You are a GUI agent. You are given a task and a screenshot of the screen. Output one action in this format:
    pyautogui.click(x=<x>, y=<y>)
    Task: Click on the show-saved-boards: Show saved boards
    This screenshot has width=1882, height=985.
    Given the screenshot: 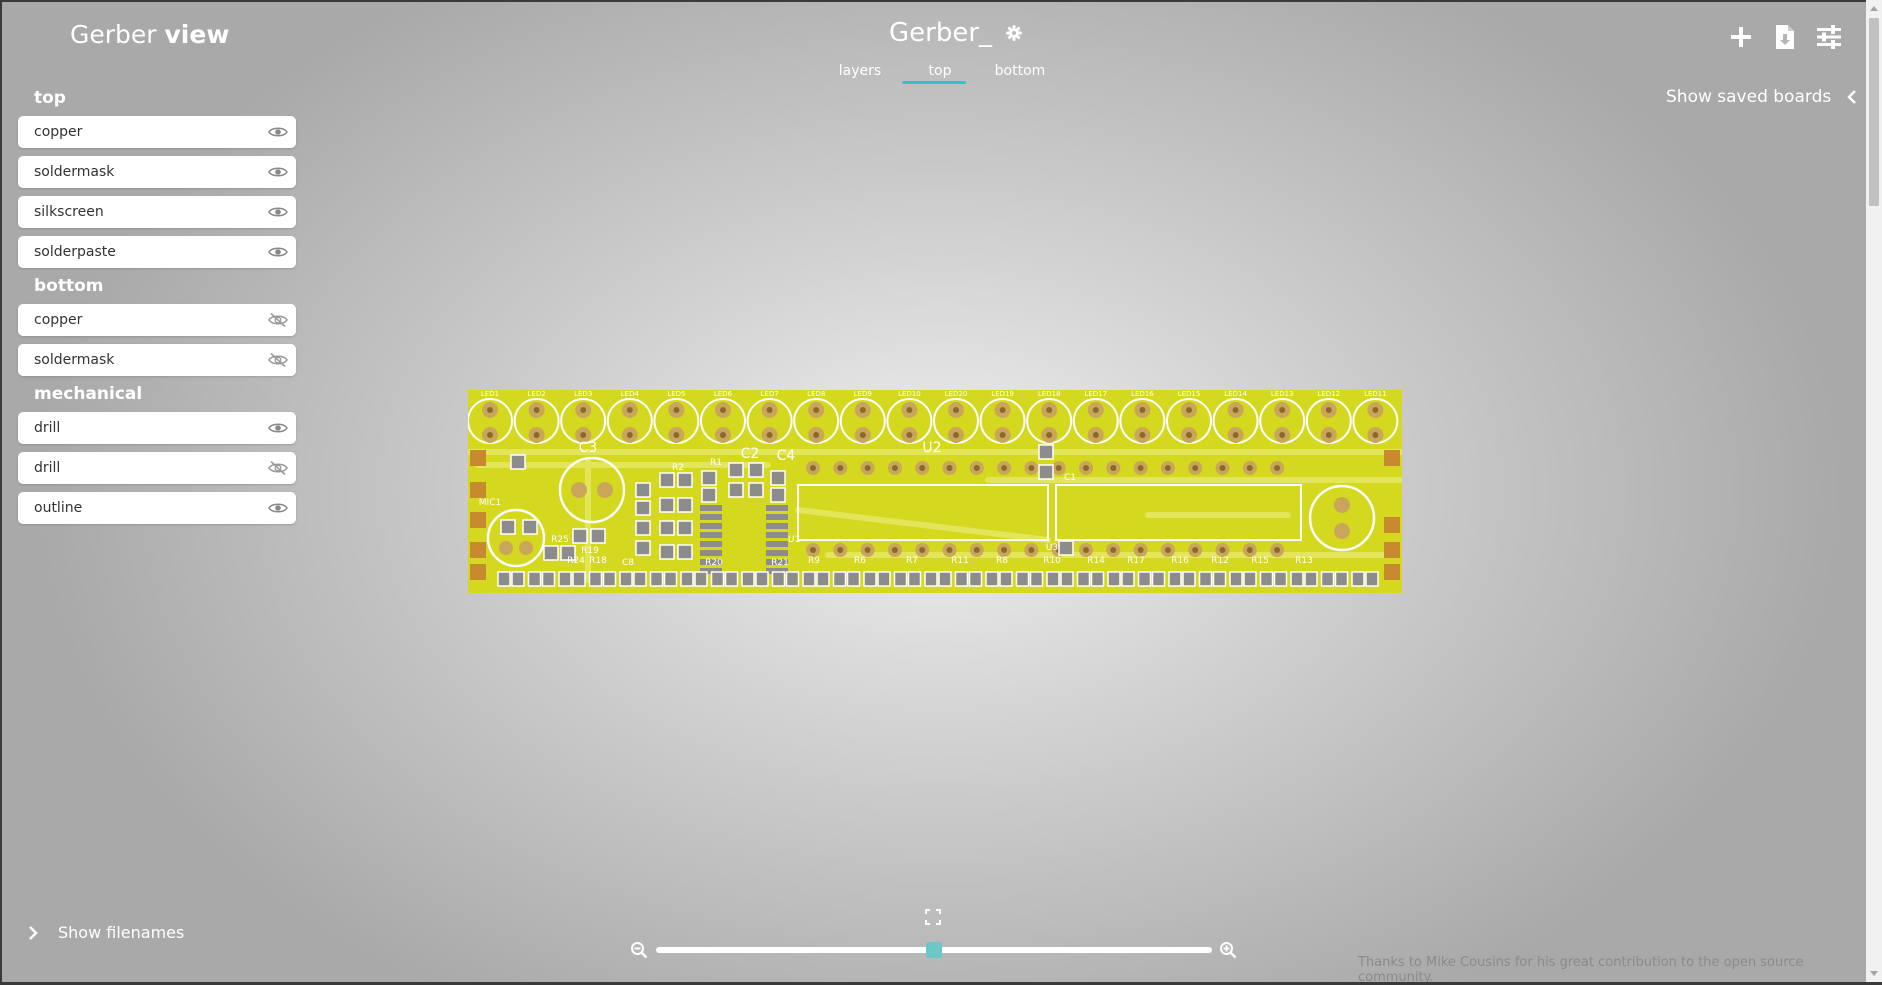 What is the action you would take?
    pyautogui.click(x=1761, y=97)
    